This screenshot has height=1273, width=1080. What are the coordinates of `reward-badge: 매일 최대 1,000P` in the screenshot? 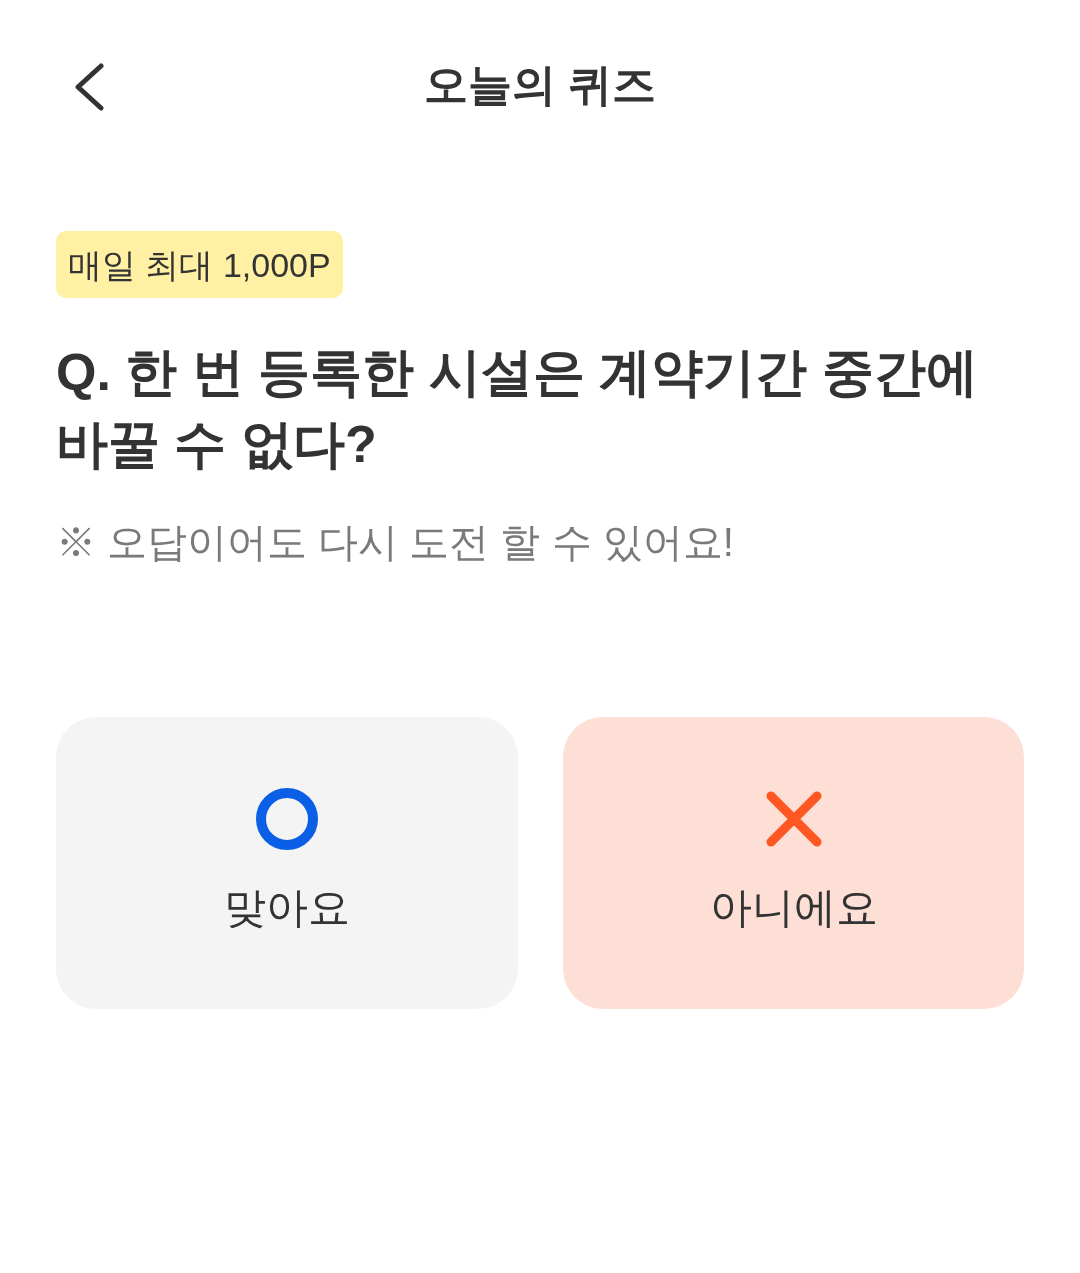 It's located at (199, 264).